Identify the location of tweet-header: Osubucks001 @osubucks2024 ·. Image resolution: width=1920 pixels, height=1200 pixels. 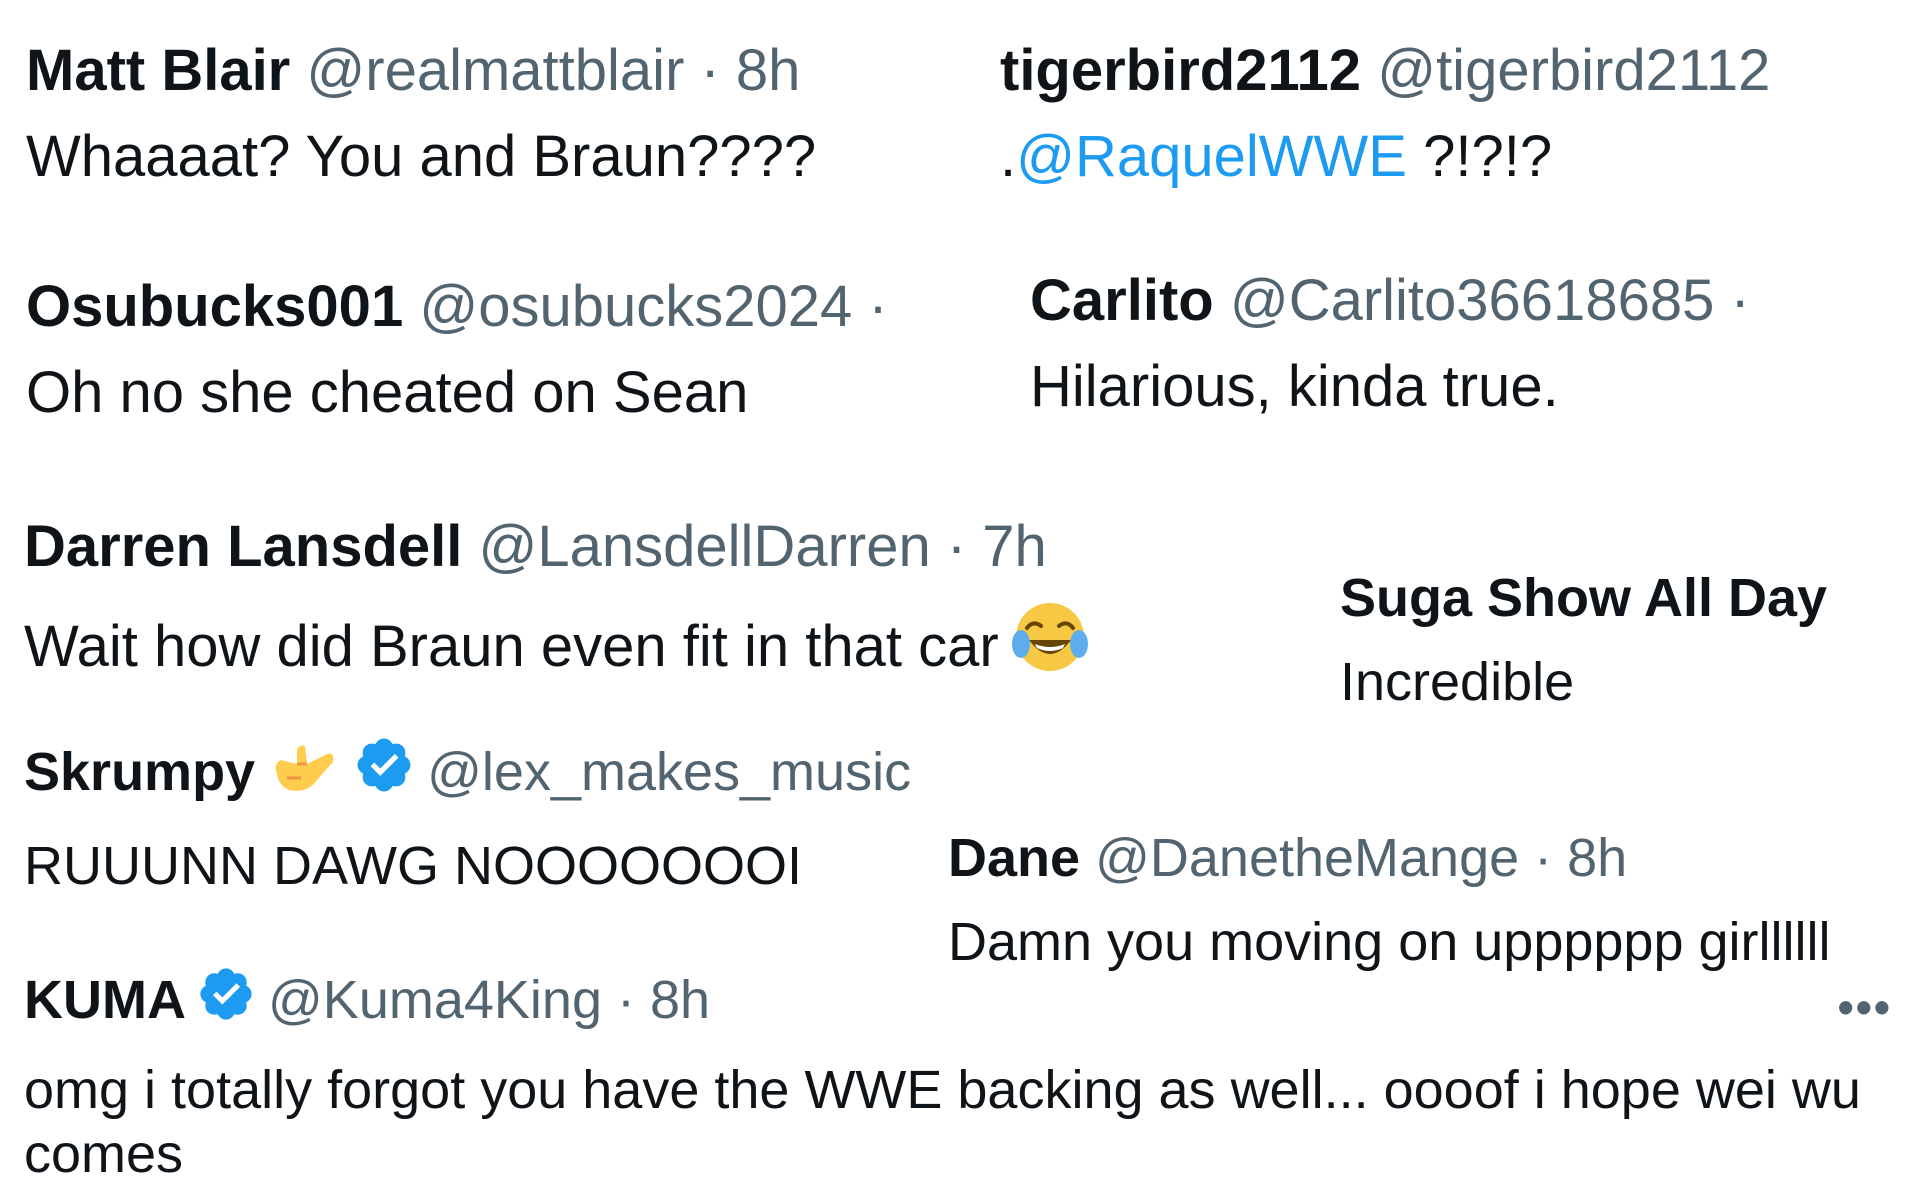
(457, 307).